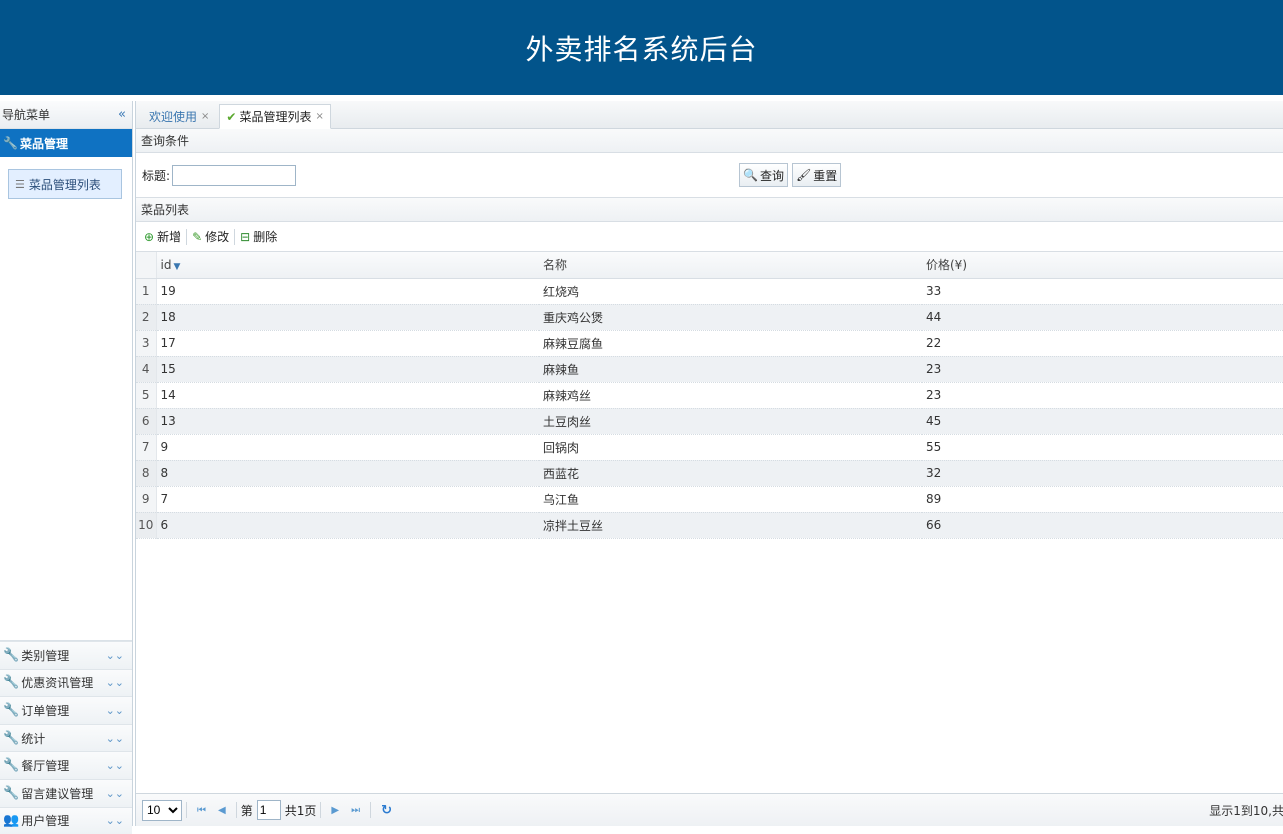 The height and width of the screenshot is (834, 1283). What do you see at coordinates (265, 237) in the screenshot?
I see `delete-button-label: 删除` at bounding box center [265, 237].